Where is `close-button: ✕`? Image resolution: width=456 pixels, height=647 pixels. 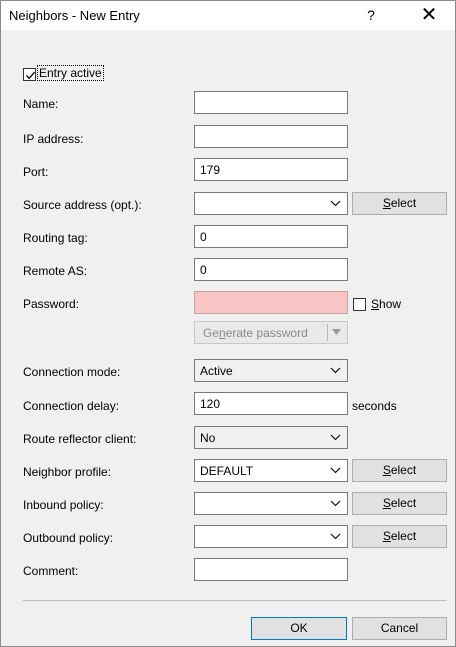 close-button: ✕ is located at coordinates (429, 15).